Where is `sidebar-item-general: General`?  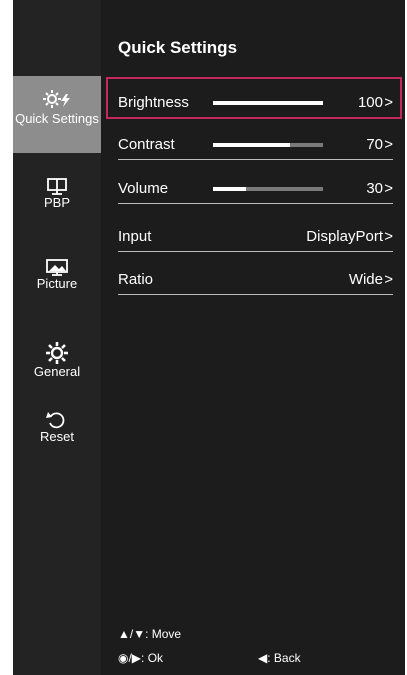
sidebar-item-general: General is located at coordinates (57, 363).